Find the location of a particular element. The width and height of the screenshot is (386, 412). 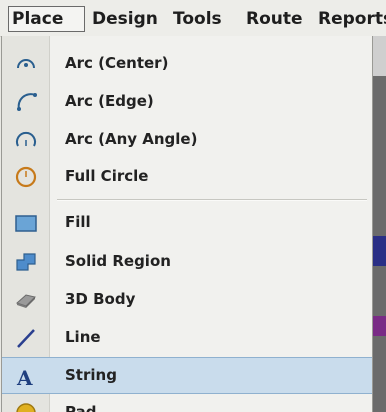

menu-item-fill: Fill is located at coordinates (187, 222).